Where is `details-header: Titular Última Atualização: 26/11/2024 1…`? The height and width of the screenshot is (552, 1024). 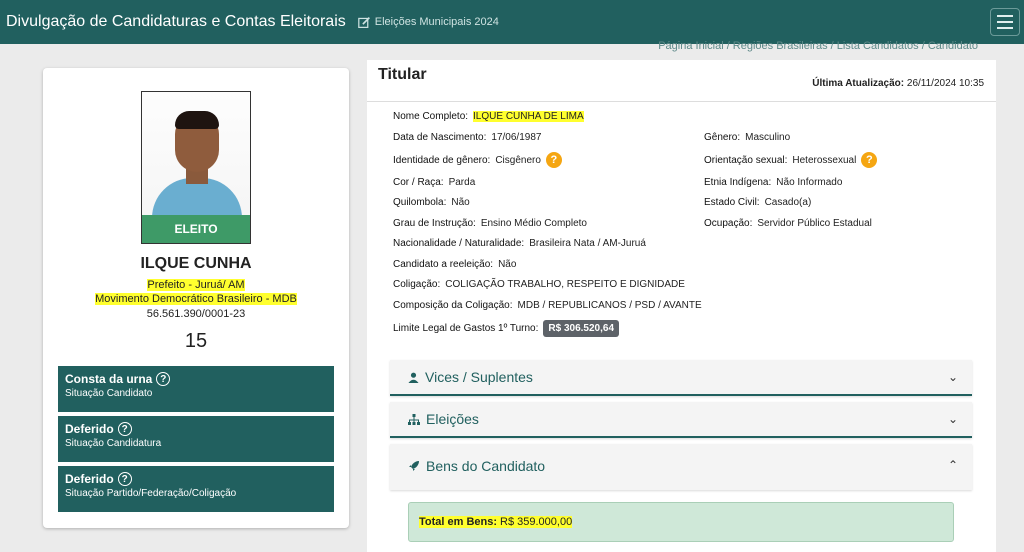 details-header: Titular Última Atualização: 26/11/2024 1… is located at coordinates (681, 81).